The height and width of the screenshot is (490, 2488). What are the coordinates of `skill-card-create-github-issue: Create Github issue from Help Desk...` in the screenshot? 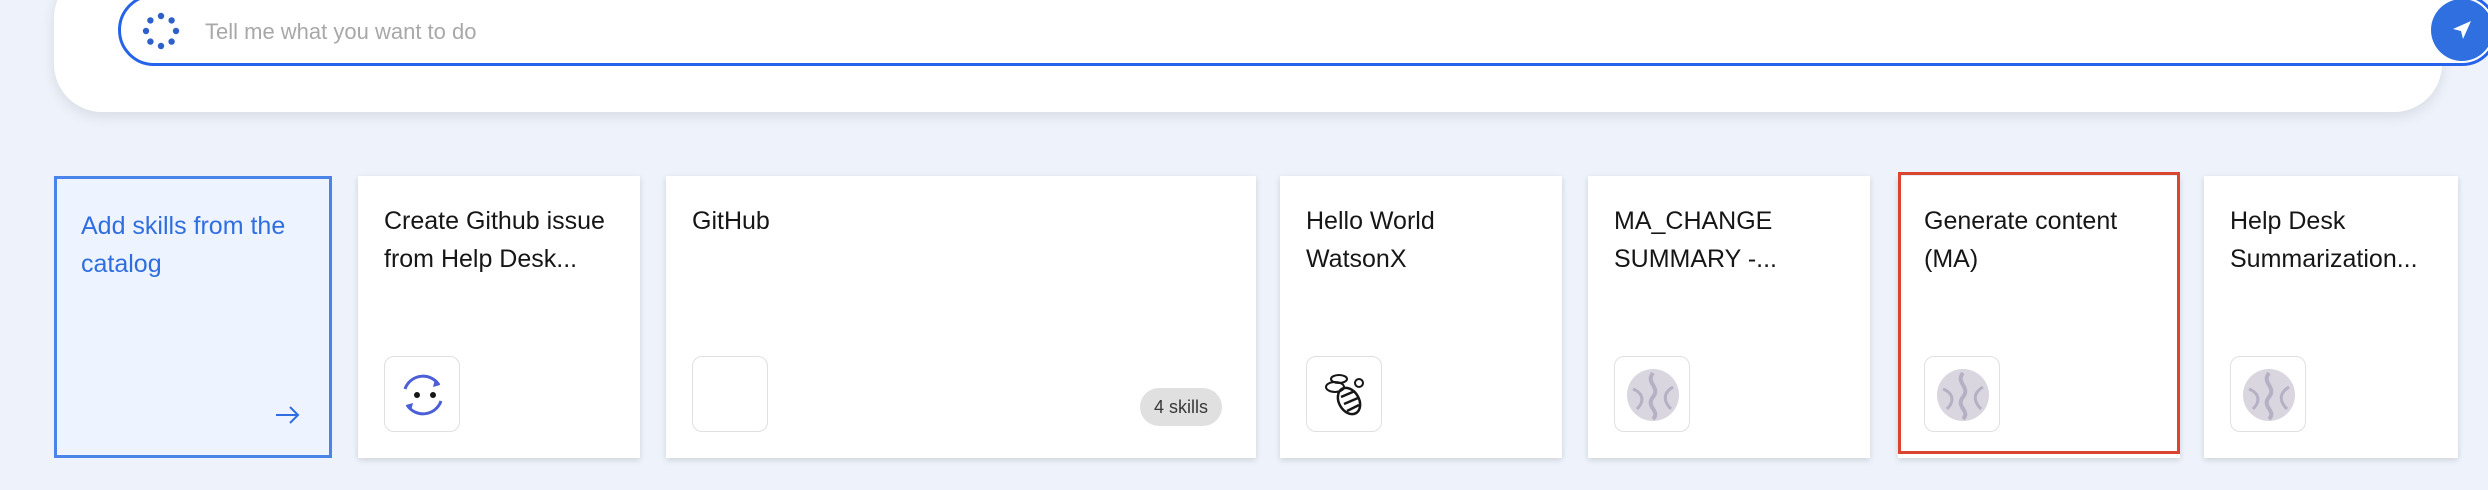 It's located at (499, 317).